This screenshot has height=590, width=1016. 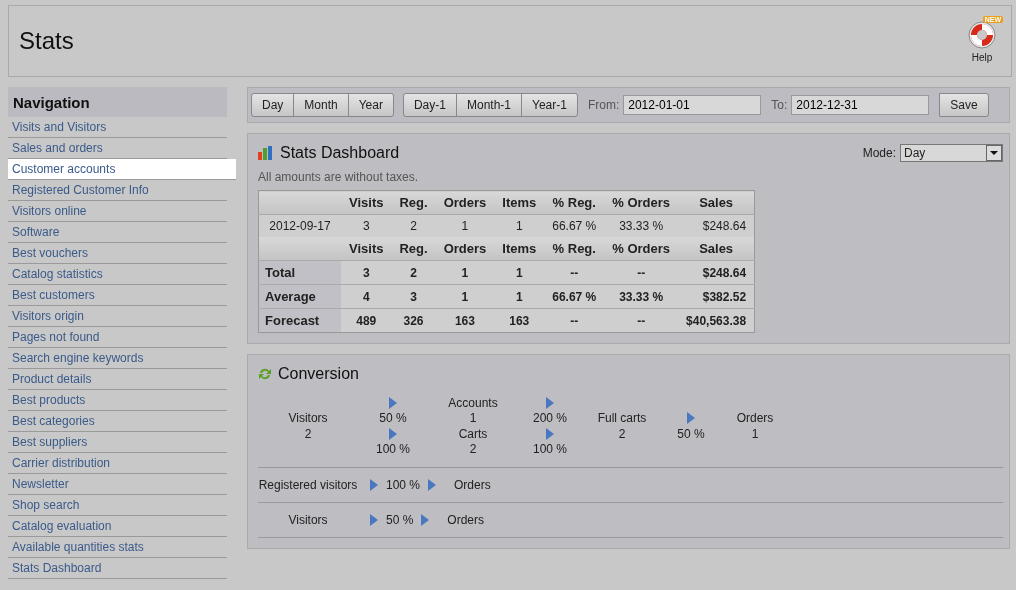 What do you see at coordinates (465, 320) in the screenshot?
I see `table-cell: 163` at bounding box center [465, 320].